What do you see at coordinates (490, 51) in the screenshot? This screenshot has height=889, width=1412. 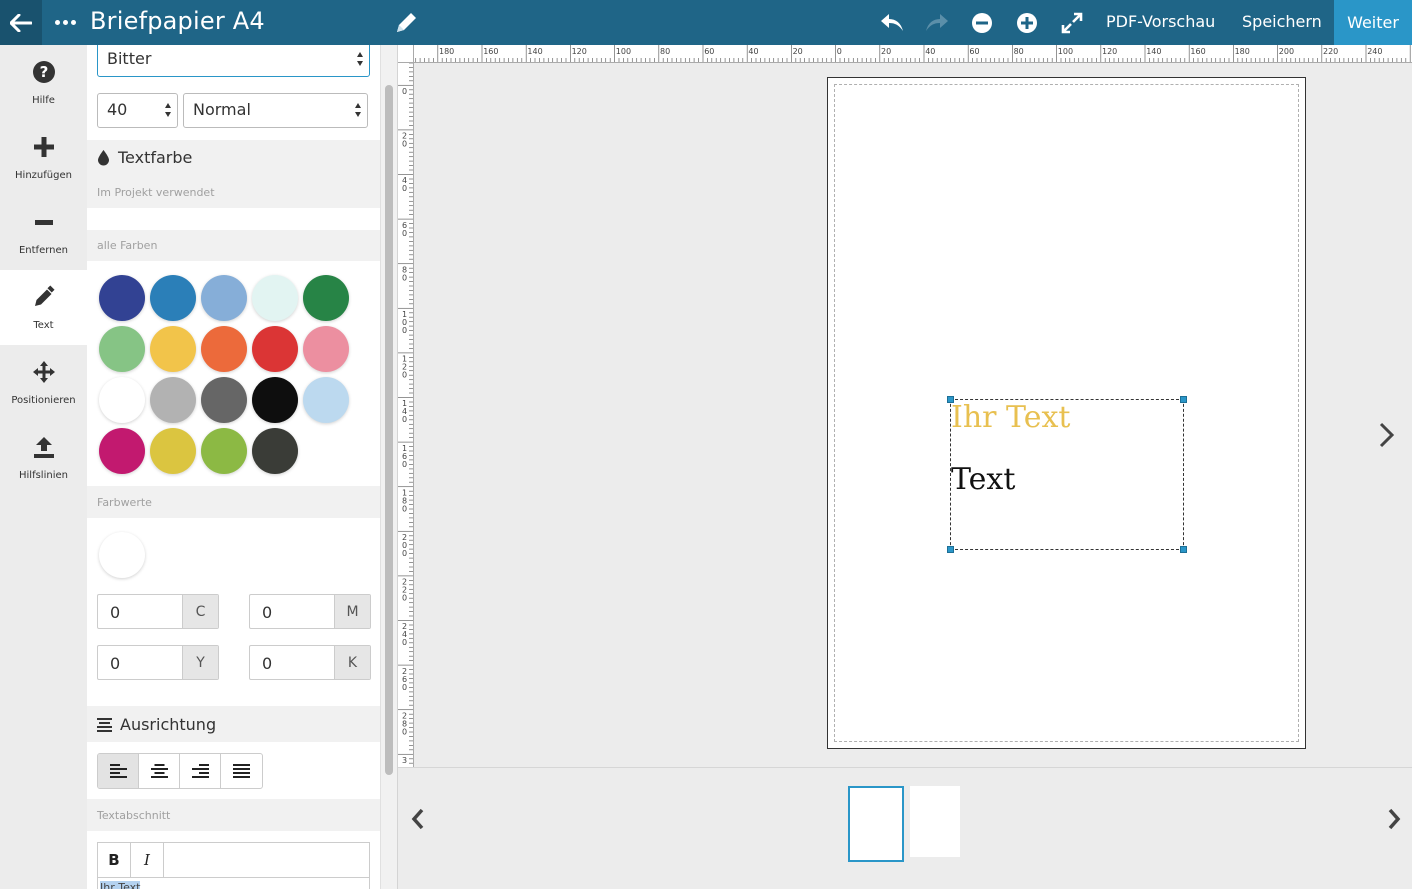 I see `ruler-label: 160` at bounding box center [490, 51].